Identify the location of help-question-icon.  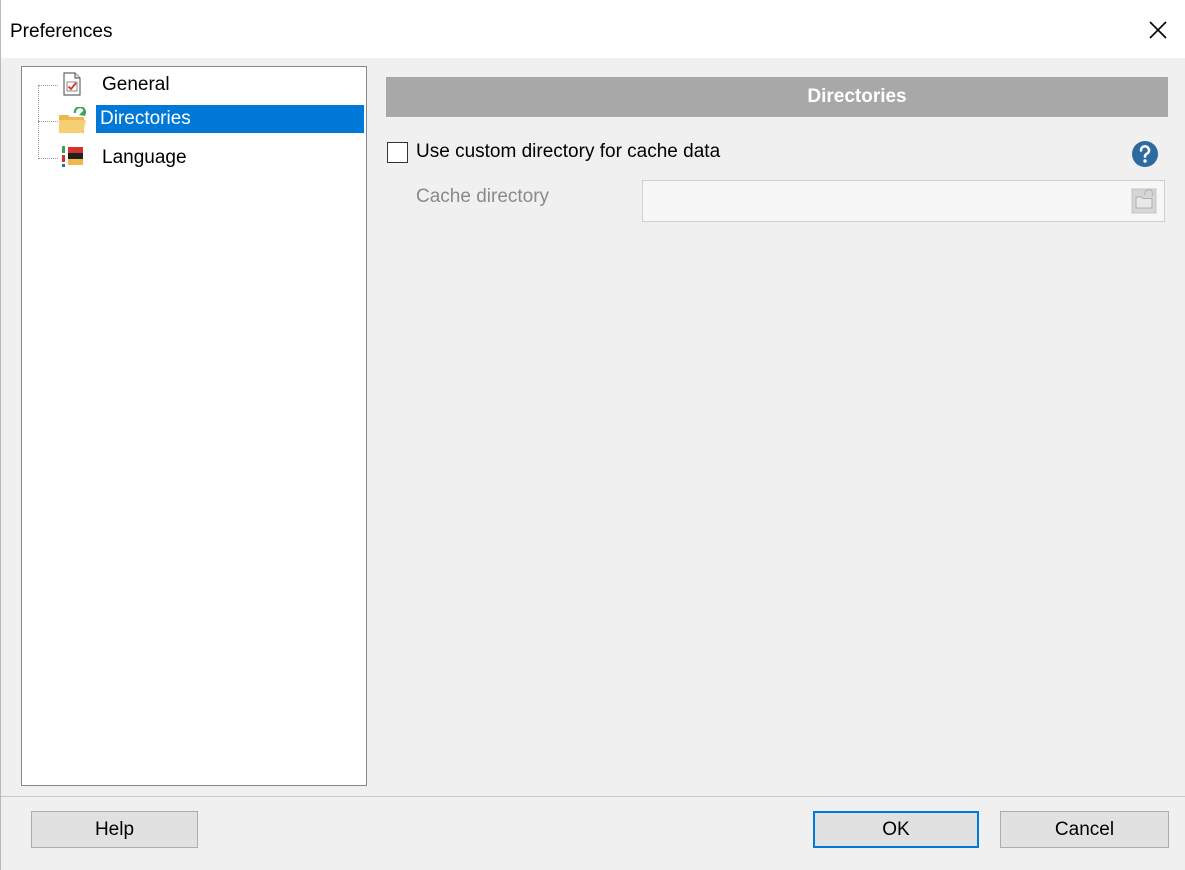
(1145, 154).